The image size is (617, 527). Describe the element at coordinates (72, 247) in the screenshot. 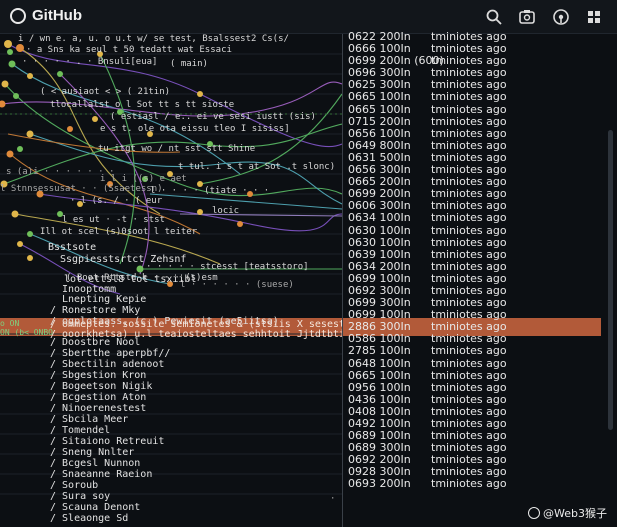

I see `commit-message: Bsstsote` at that location.